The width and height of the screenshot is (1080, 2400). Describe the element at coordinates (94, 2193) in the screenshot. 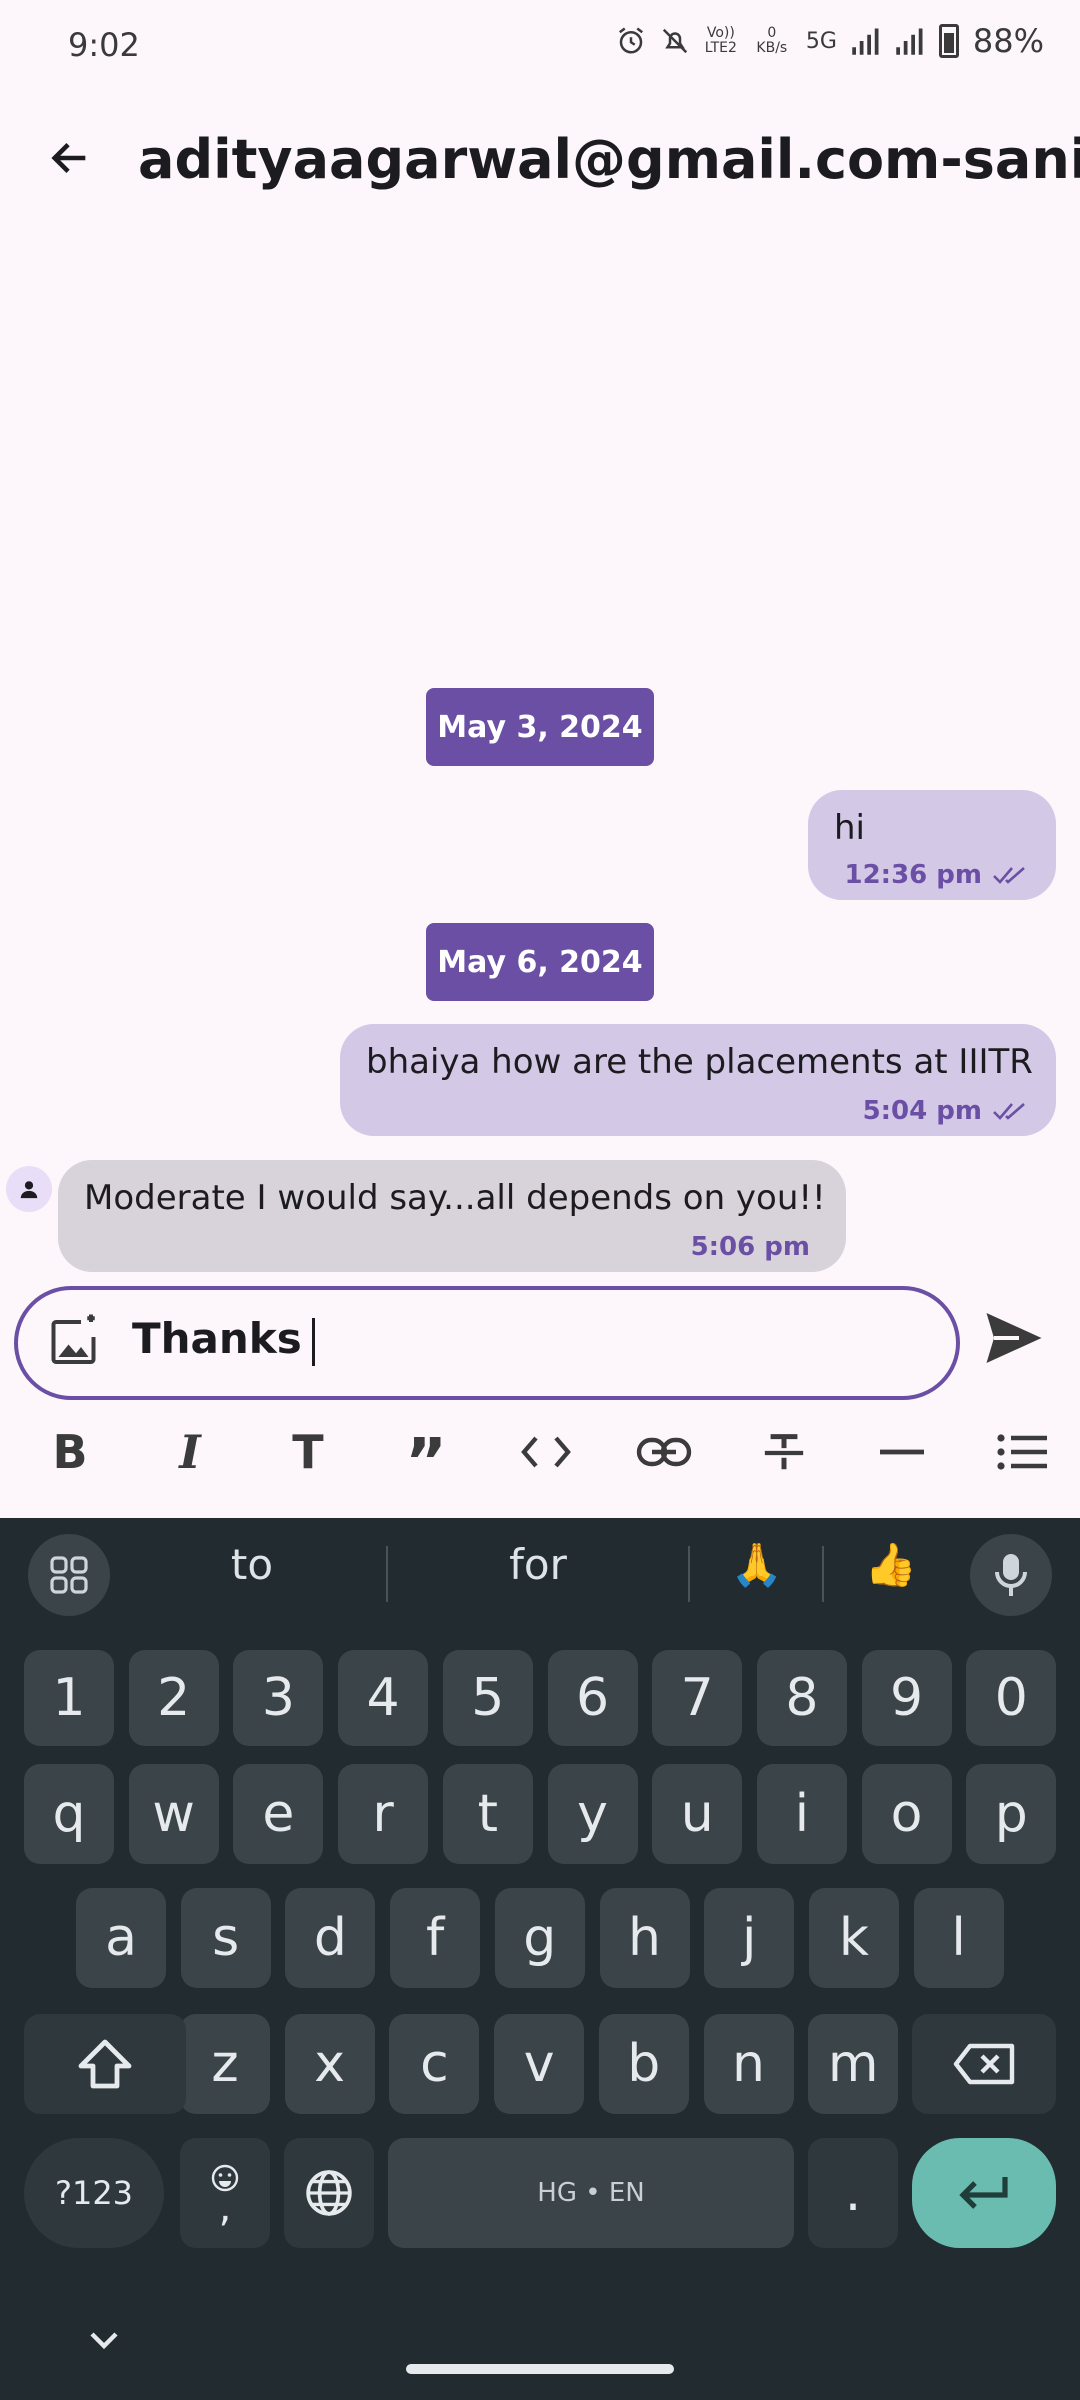

I see `symbols-key: ?123` at that location.